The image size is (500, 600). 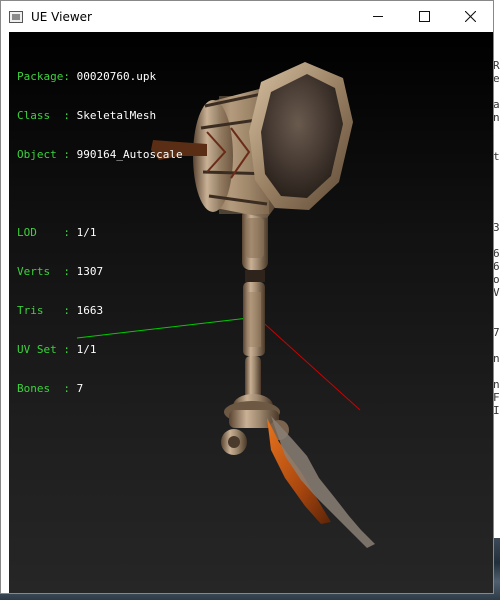 What do you see at coordinates (255, 331) in the screenshot?
I see `hammer-mesh` at bounding box center [255, 331].